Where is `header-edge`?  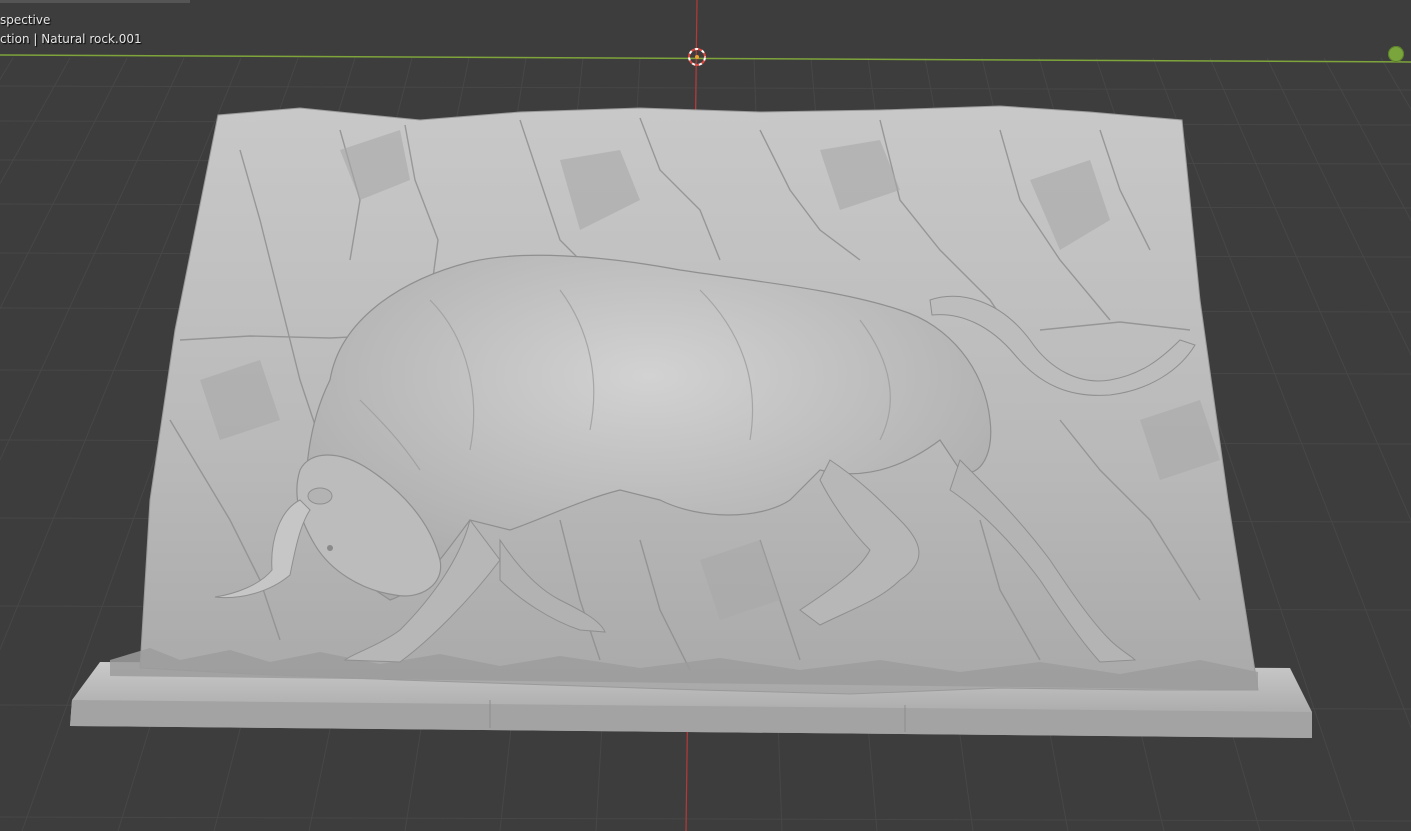
header-edge is located at coordinates (95, 1).